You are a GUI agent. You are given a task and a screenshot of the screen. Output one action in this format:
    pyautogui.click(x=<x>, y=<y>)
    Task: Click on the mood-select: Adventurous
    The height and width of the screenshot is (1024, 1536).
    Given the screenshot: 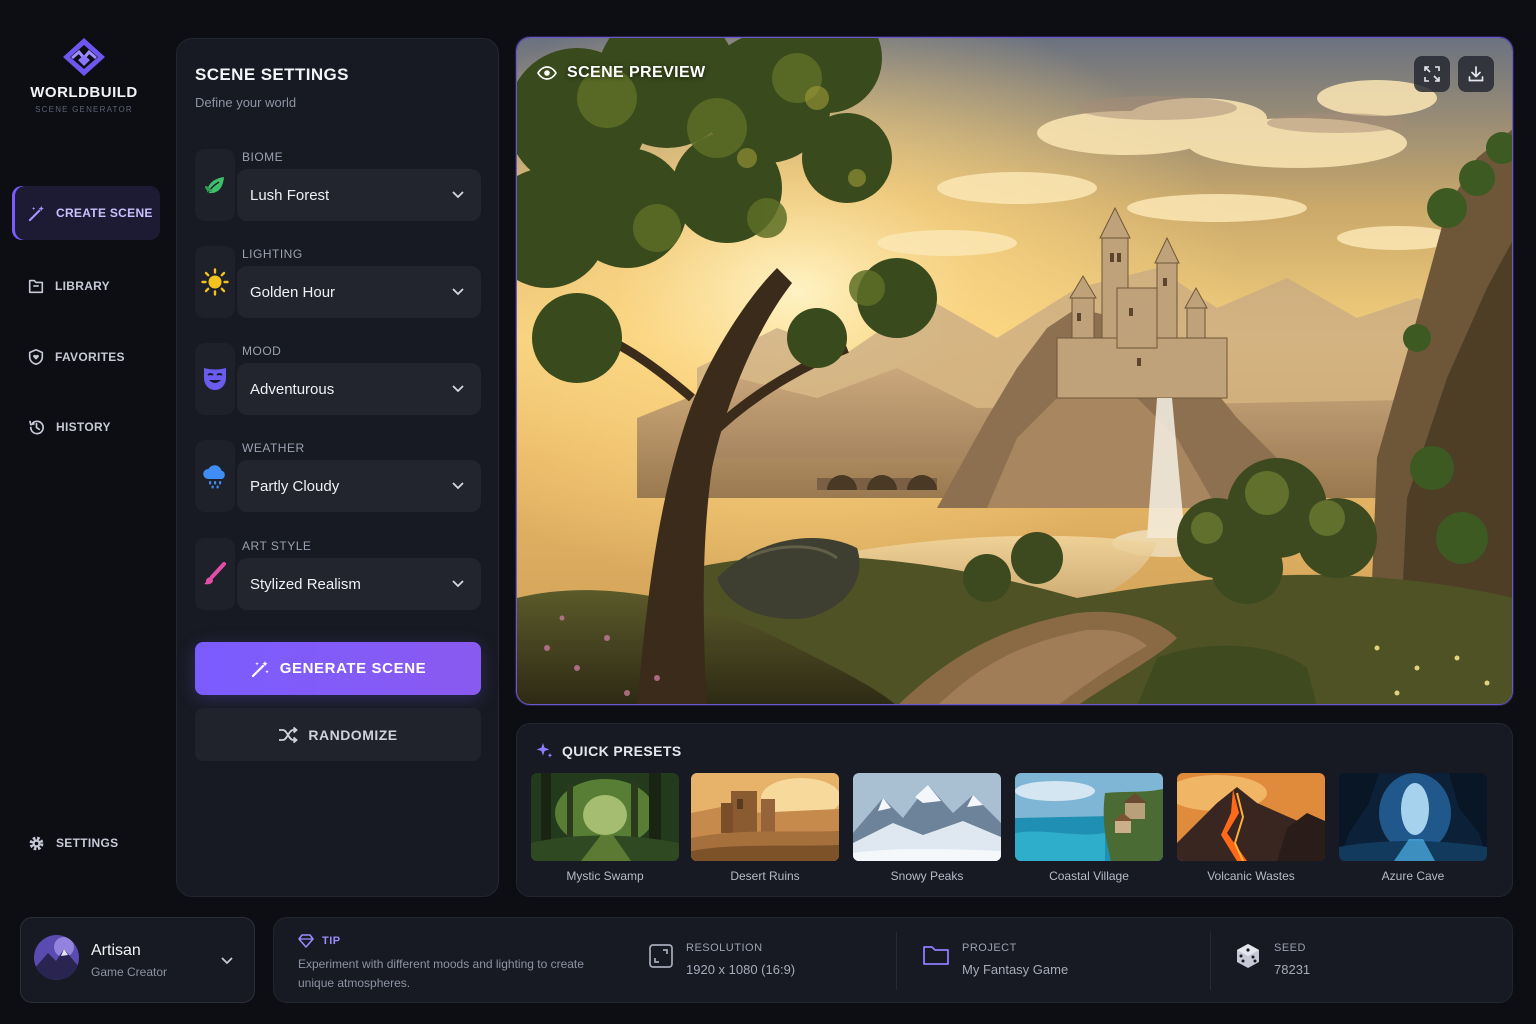 What is the action you would take?
    pyautogui.click(x=359, y=389)
    